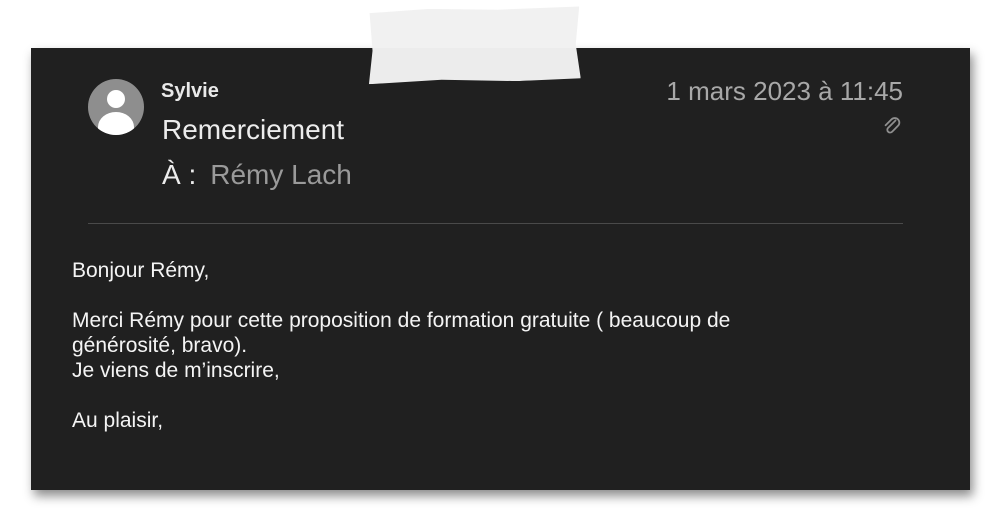 Image resolution: width=1000 pixels, height=525 pixels. What do you see at coordinates (190, 91) in the screenshot?
I see `sender-name: Sylvie` at bounding box center [190, 91].